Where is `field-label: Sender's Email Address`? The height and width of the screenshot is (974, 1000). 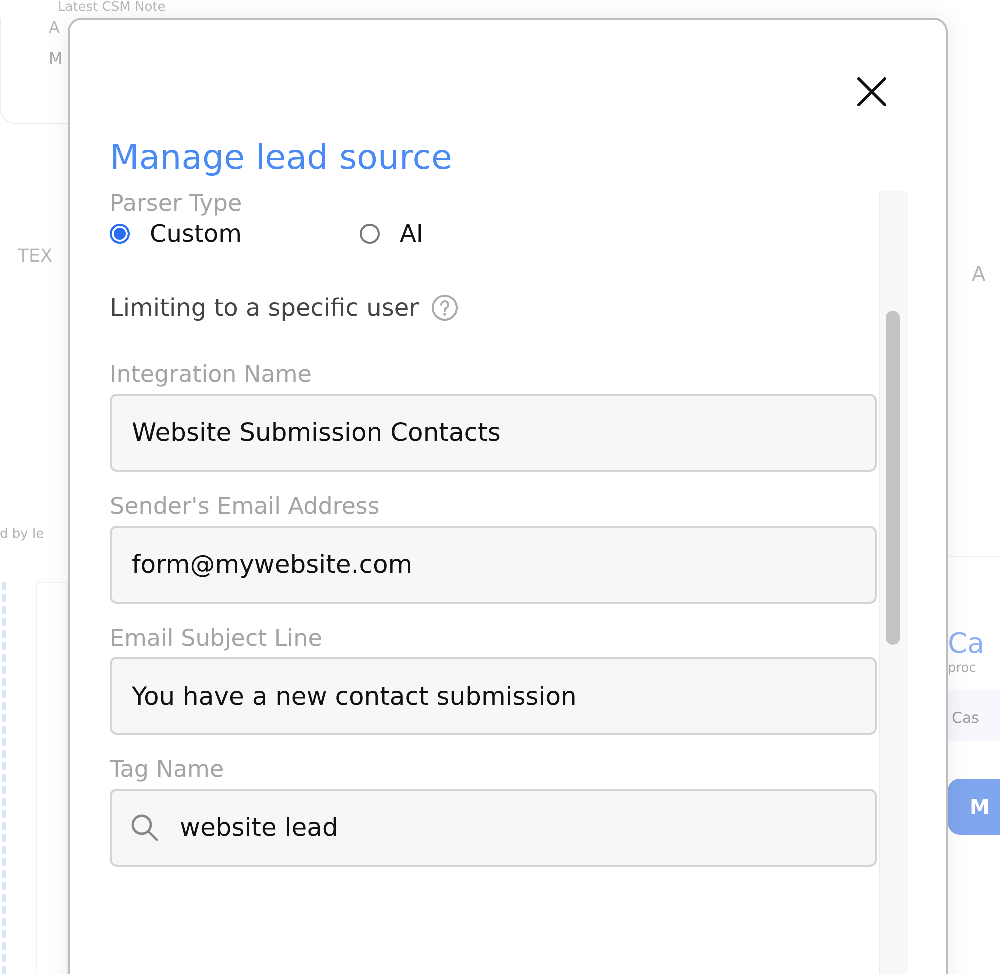
field-label: Sender's Email Address is located at coordinates (245, 508).